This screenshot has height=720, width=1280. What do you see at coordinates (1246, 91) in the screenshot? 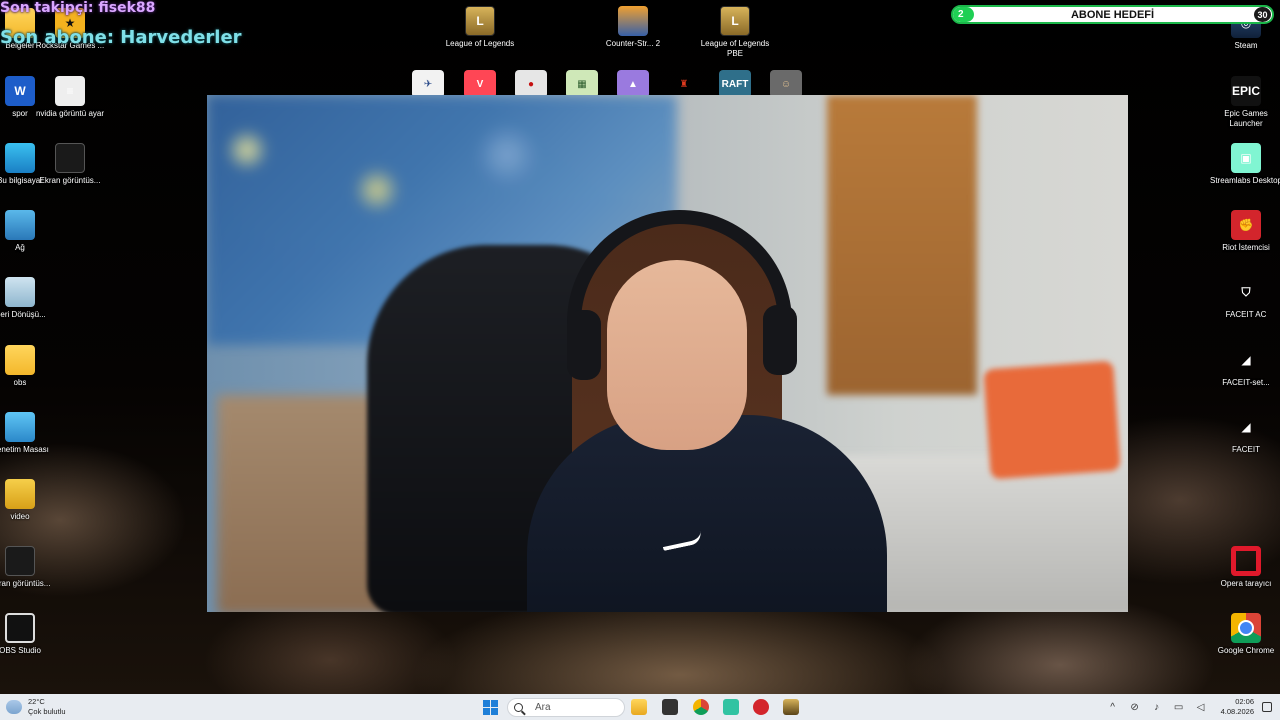
I see `epic-games-icon: EPIC` at bounding box center [1246, 91].